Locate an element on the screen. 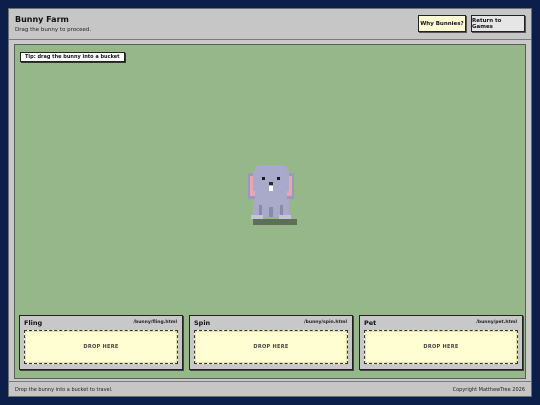  bucket-fling: Fling /bunny/fling.html DROP HERE is located at coordinates (101, 342).